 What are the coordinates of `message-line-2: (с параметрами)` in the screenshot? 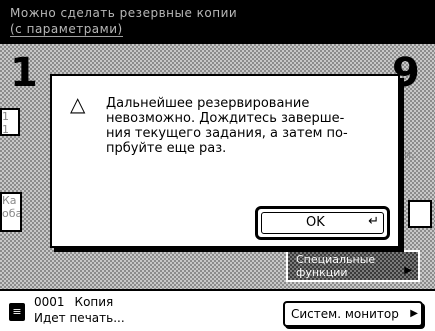 It's located at (66, 29).